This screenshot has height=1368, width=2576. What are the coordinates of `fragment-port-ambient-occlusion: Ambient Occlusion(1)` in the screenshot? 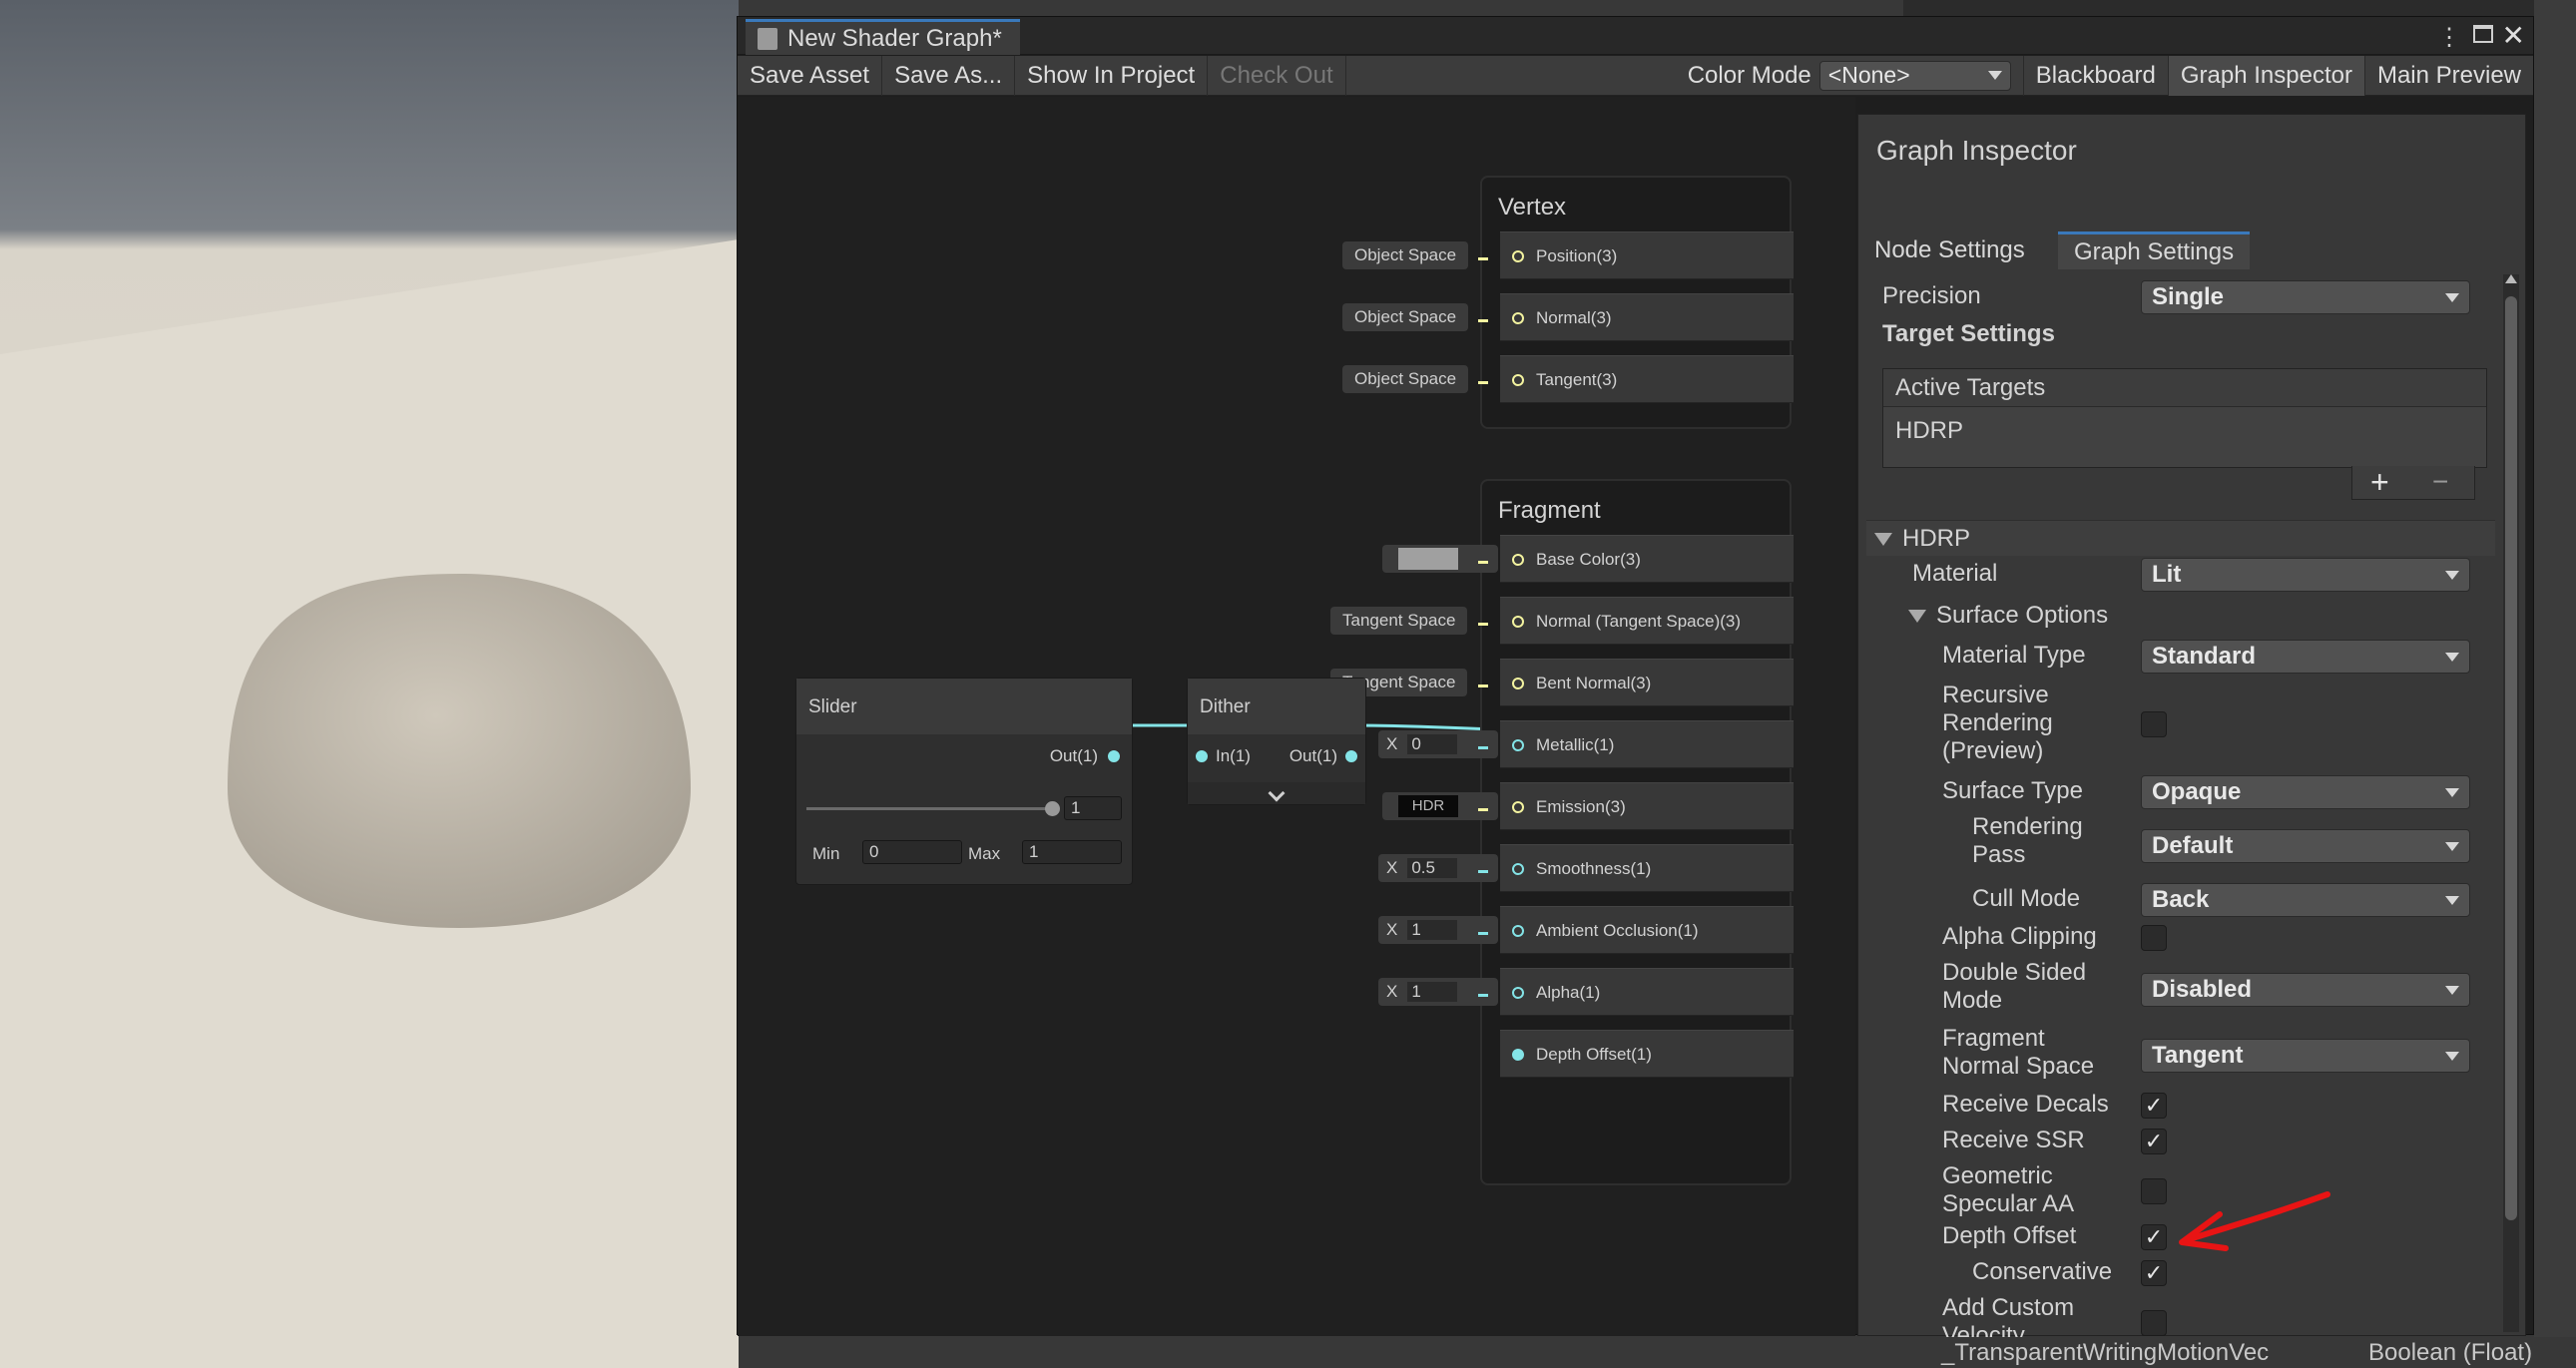 It's located at (1647, 930).